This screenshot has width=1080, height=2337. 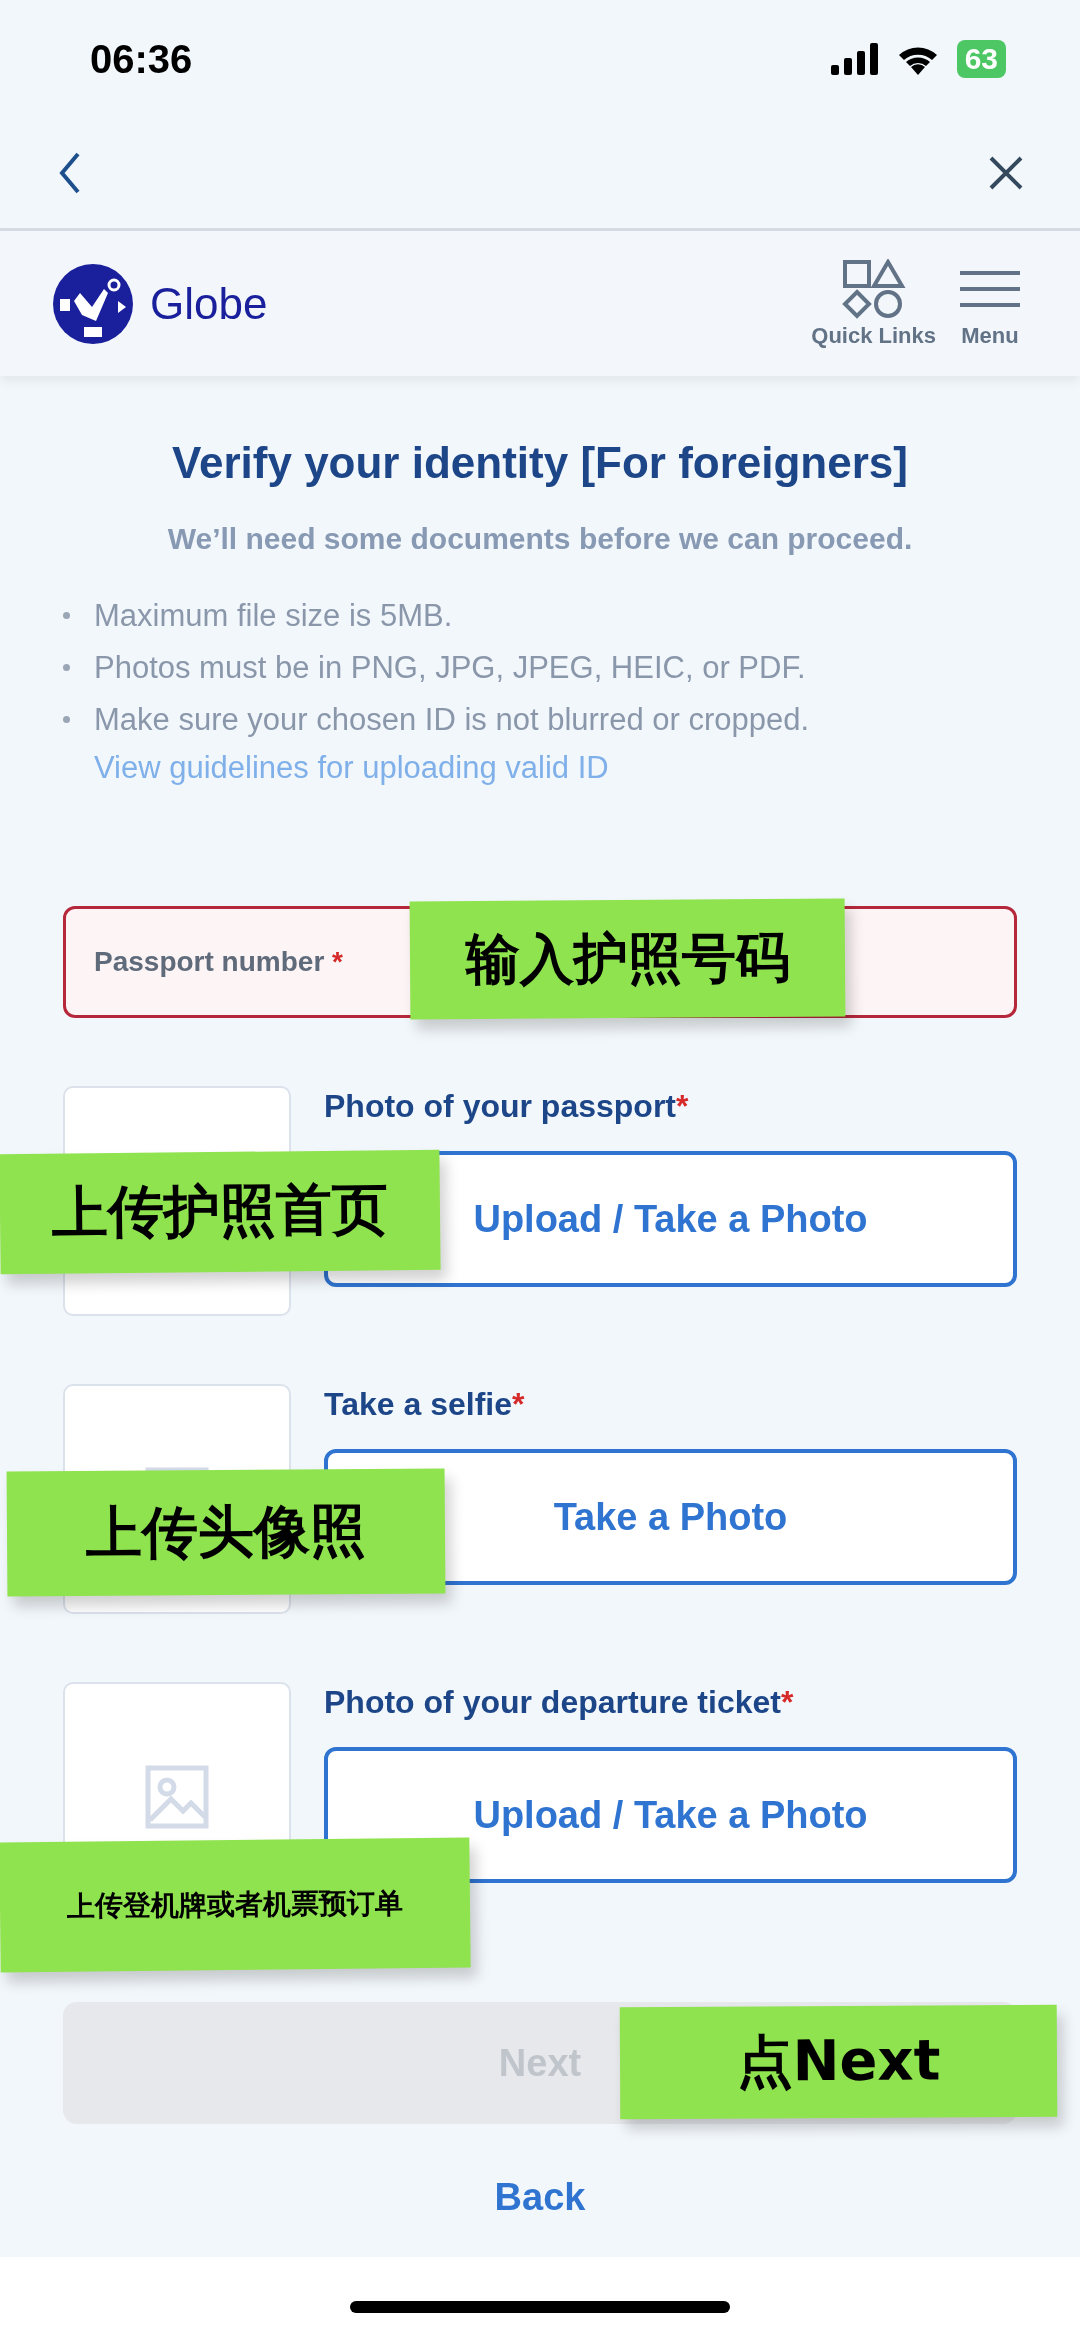 I want to click on field-placeholder: Passport number *, so click(x=218, y=962).